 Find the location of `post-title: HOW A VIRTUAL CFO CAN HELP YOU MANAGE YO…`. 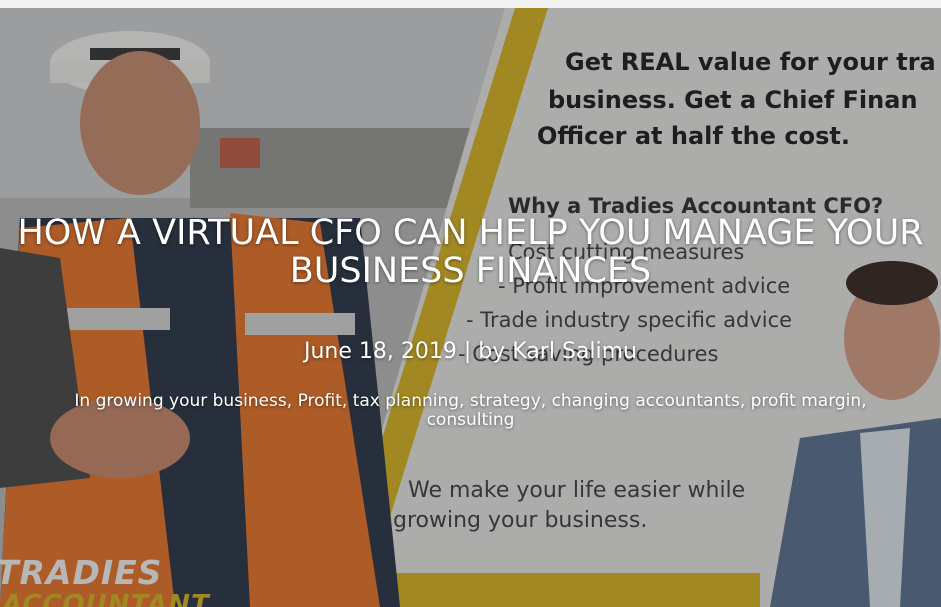

post-title: HOW A VIRTUAL CFO CAN HELP YOU MANAGE YO… is located at coordinates (470, 252).